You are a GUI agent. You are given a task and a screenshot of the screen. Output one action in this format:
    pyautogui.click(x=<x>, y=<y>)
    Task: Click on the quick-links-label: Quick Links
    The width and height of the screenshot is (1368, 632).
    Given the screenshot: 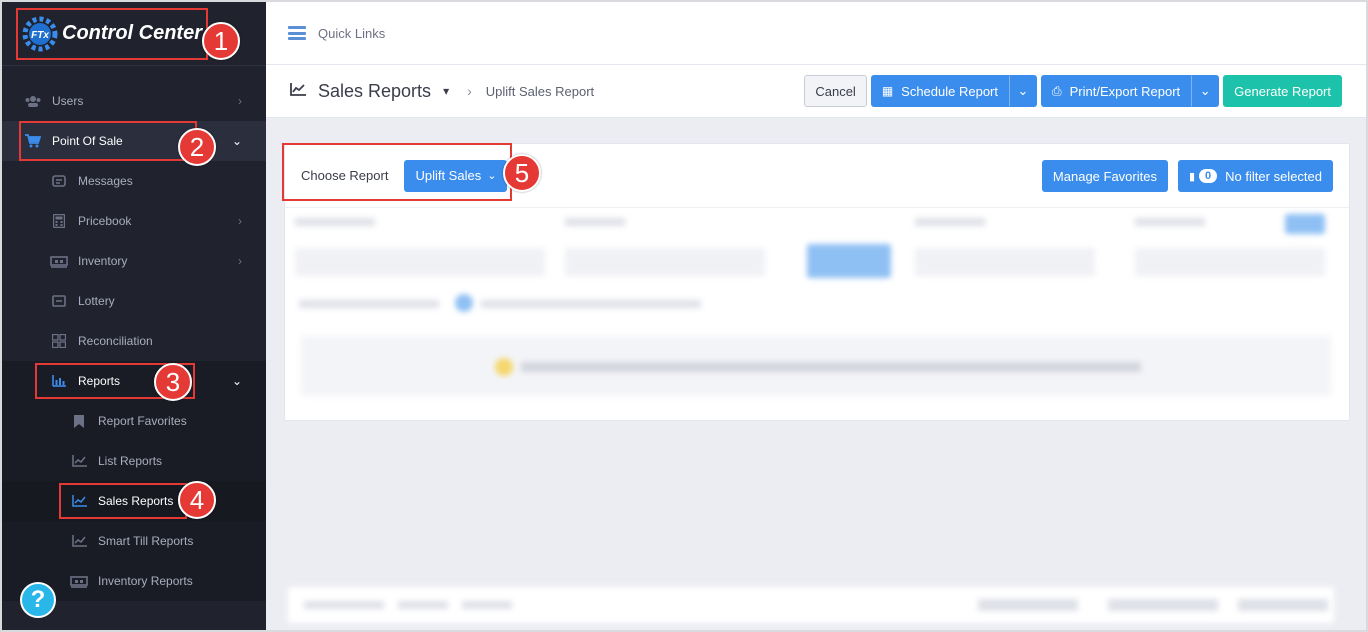 What is the action you would take?
    pyautogui.click(x=351, y=33)
    